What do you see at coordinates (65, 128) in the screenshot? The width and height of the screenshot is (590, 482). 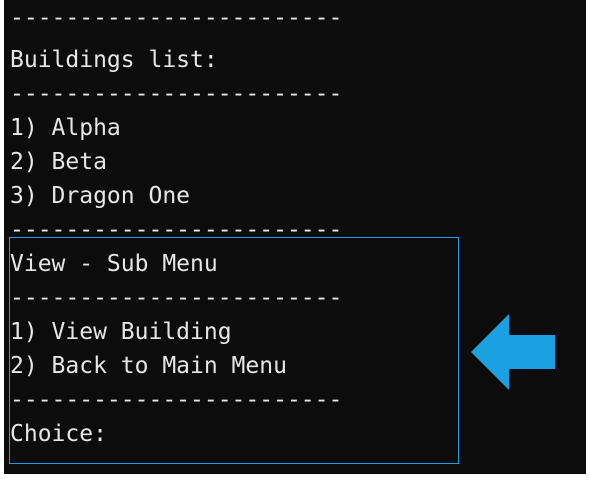 I see `building-item-alpha: 1) Alpha` at bounding box center [65, 128].